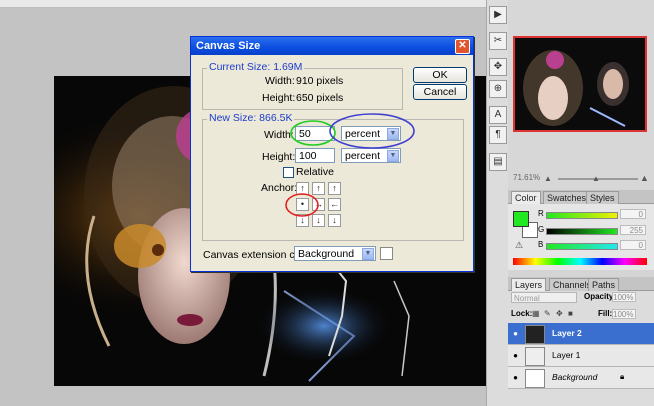 The width and height of the screenshot is (654, 406). What do you see at coordinates (541, 244) in the screenshot?
I see `channel-b-label: B` at bounding box center [541, 244].